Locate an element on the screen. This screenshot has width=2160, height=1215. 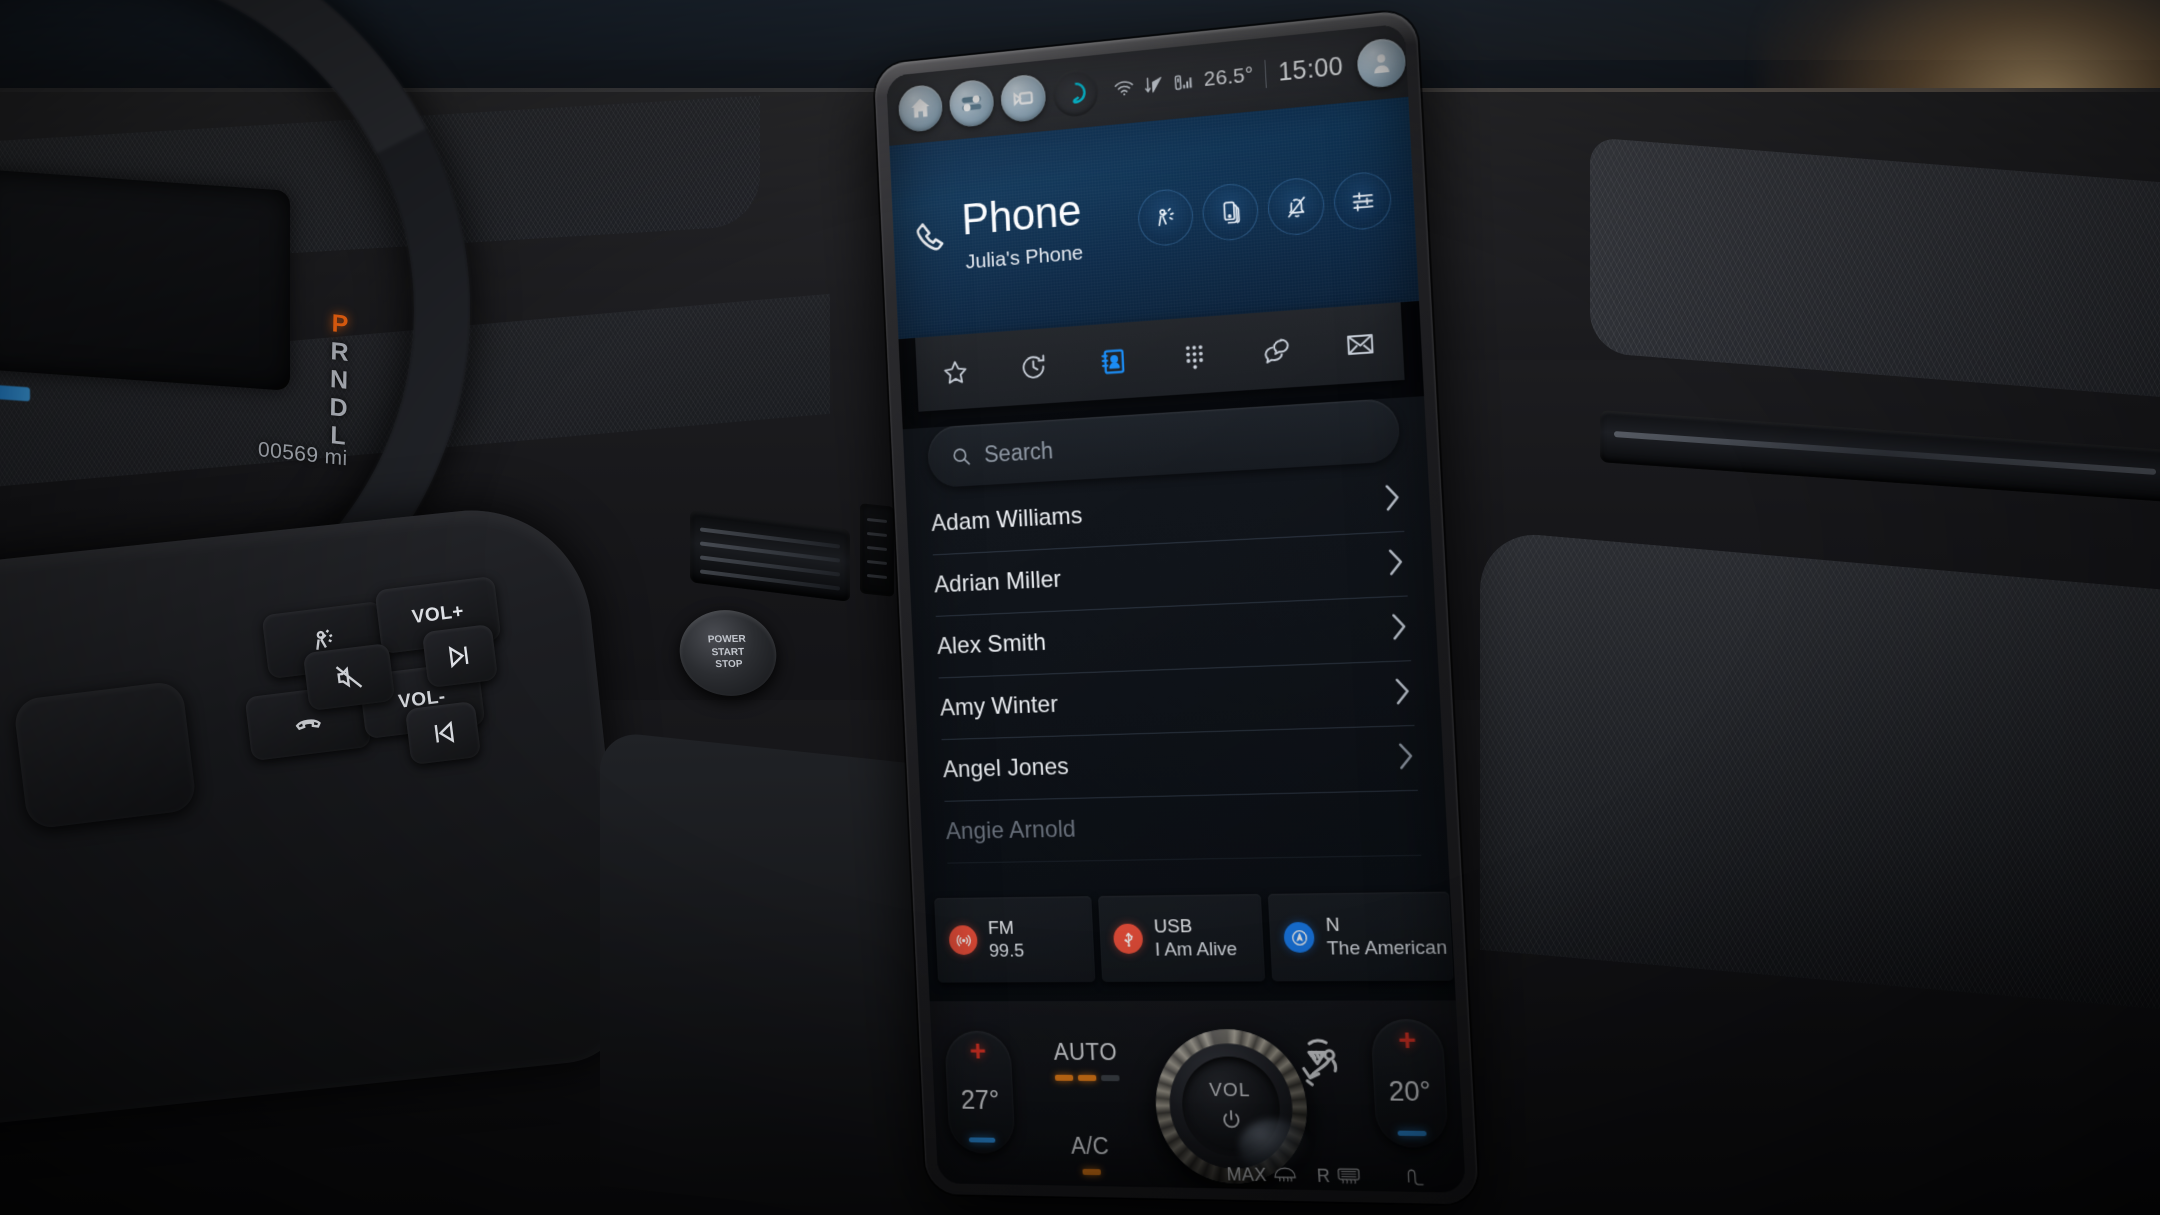
passenger-heated-seat-button is located at coordinates (1417, 1178).